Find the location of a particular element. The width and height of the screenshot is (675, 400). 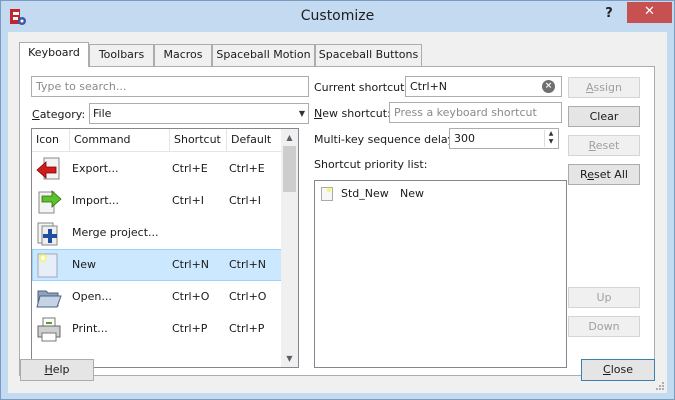

delay-spinbox: 300 ▲ ▼ is located at coordinates (504, 138).